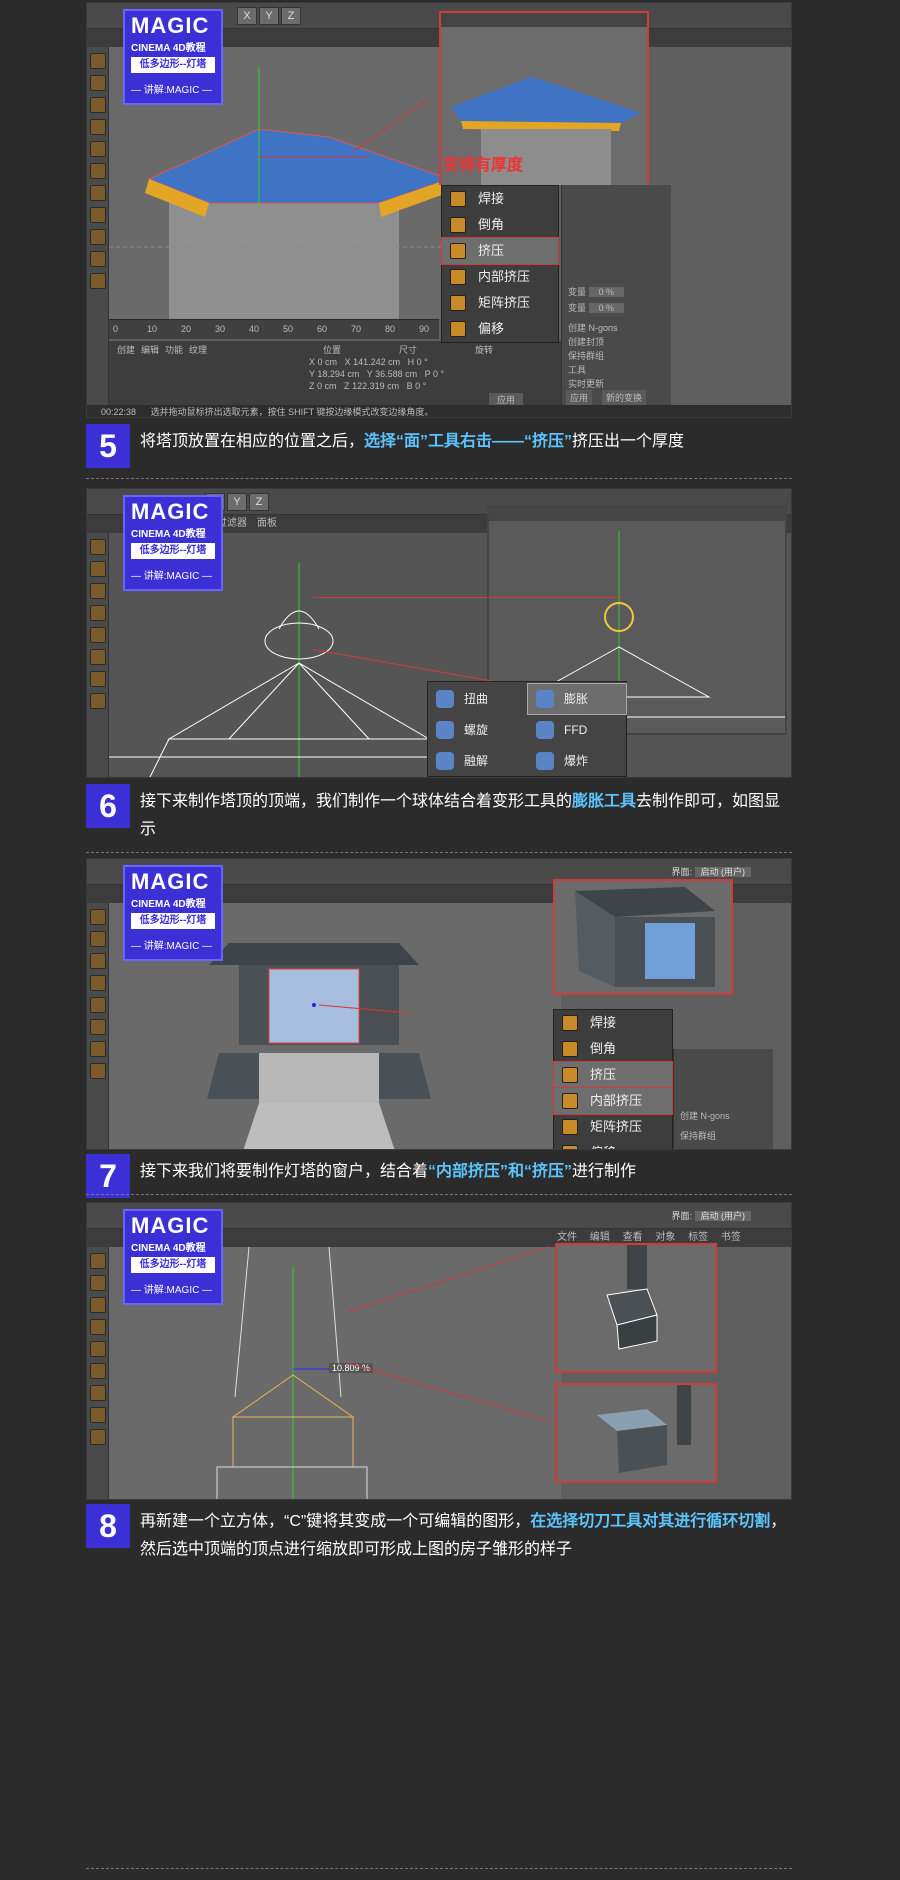 The height and width of the screenshot is (1880, 900). I want to click on preview-inset, so click(643, 937).